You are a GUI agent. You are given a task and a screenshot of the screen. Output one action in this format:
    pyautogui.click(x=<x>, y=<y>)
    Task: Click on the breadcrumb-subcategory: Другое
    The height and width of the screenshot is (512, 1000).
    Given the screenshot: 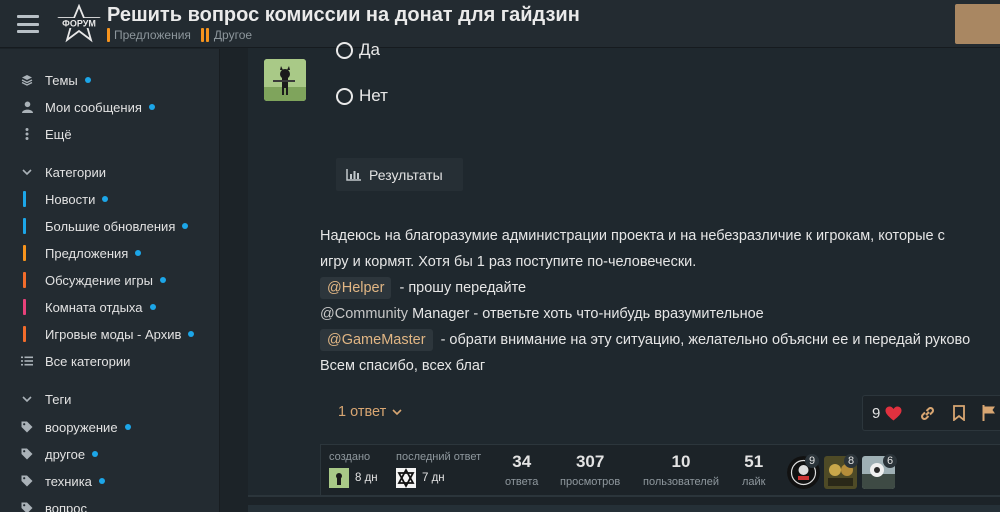 What is the action you would take?
    pyautogui.click(x=226, y=35)
    